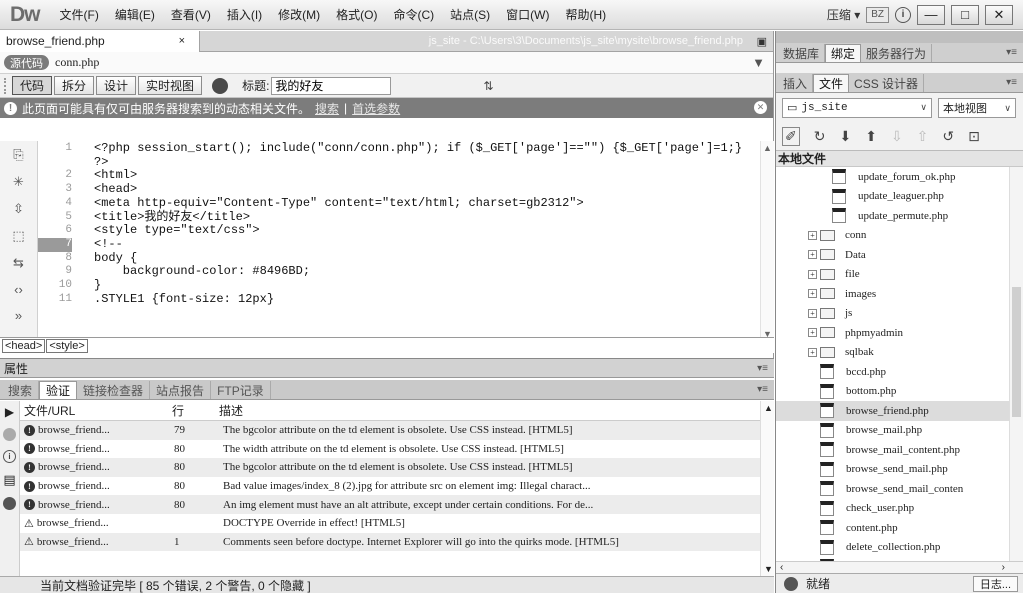 The height and width of the screenshot is (593, 1023). Describe the element at coordinates (899, 411) in the screenshot. I see `tree-file: browse_friend.php` at that location.